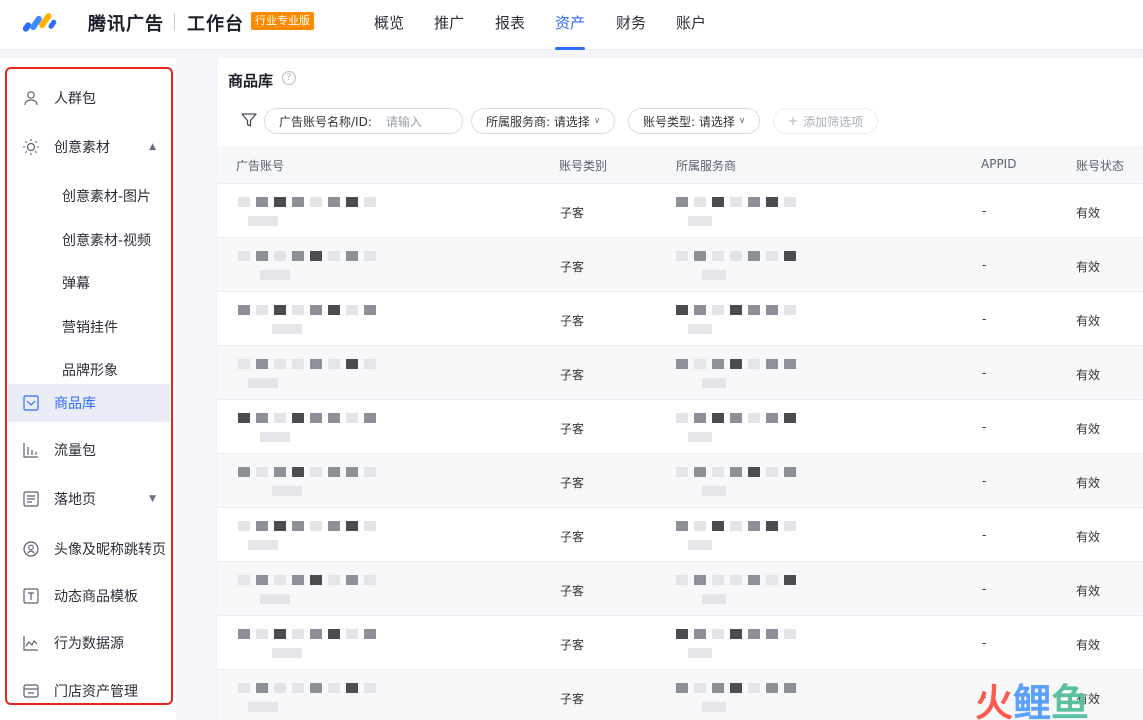 This screenshot has height=720, width=1143. Describe the element at coordinates (1032, 700) in the screenshot. I see `watermark-char: 鲤` at that location.